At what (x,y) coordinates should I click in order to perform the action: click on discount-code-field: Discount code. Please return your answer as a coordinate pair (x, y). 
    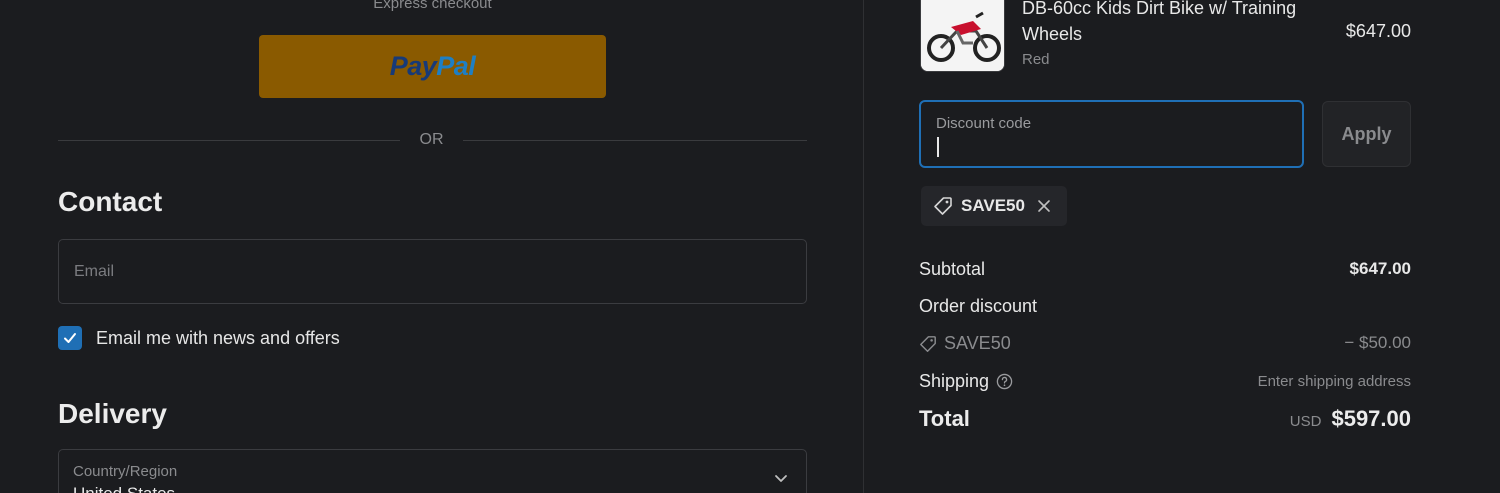
    Looking at the image, I should click on (1111, 134).